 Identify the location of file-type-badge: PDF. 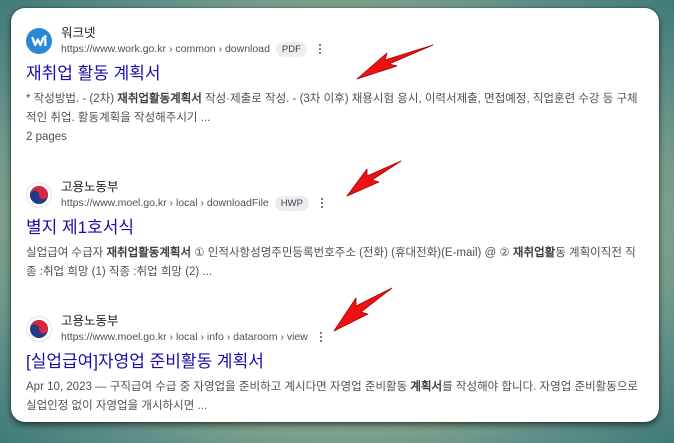
(291, 49).